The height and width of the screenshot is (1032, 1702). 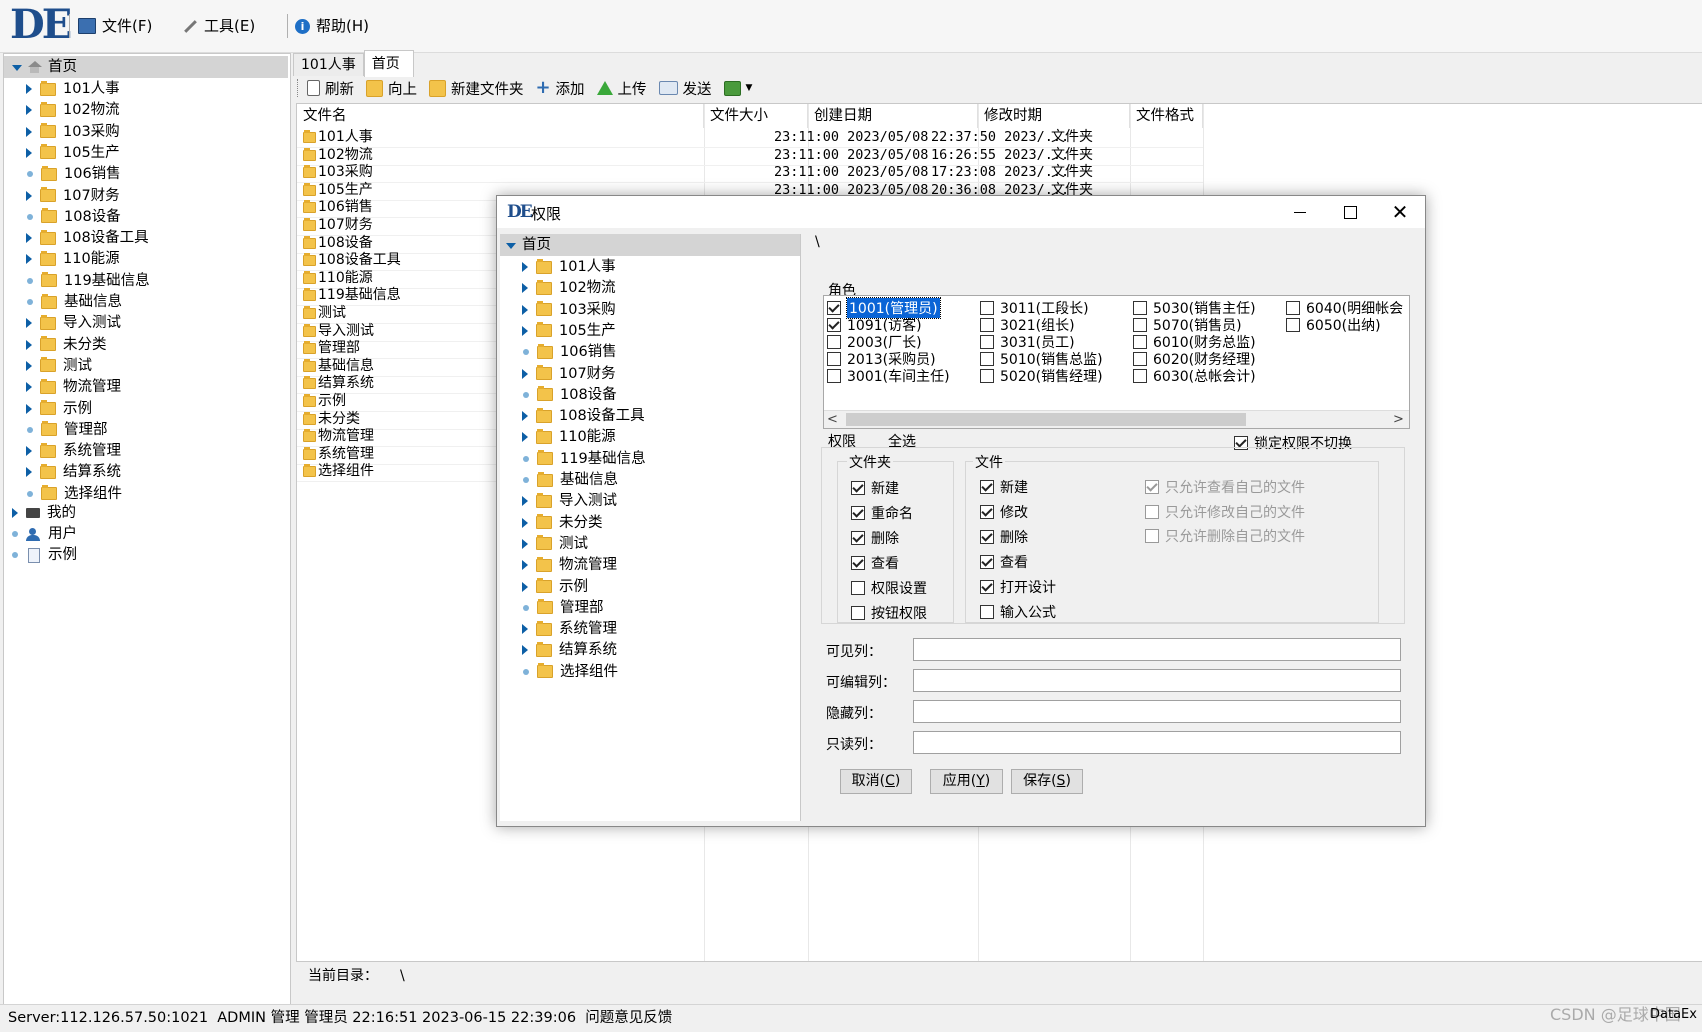 What do you see at coordinates (1041, 376) in the screenshot?
I see `role-checkbox: 5020(销售经理)` at bounding box center [1041, 376].